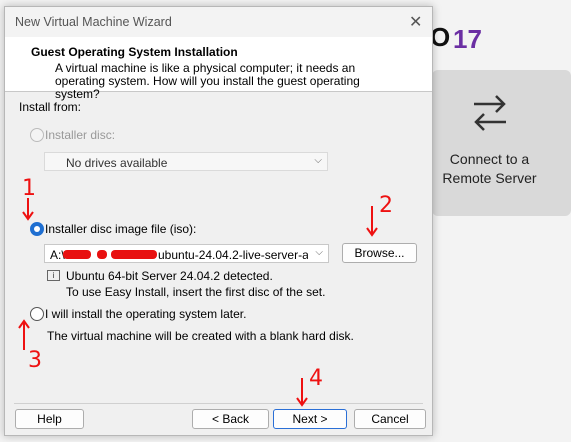 Image resolution: width=571 pixels, height=442 pixels. Describe the element at coordinates (37, 135) in the screenshot. I see `installer-disc-radio` at that location.